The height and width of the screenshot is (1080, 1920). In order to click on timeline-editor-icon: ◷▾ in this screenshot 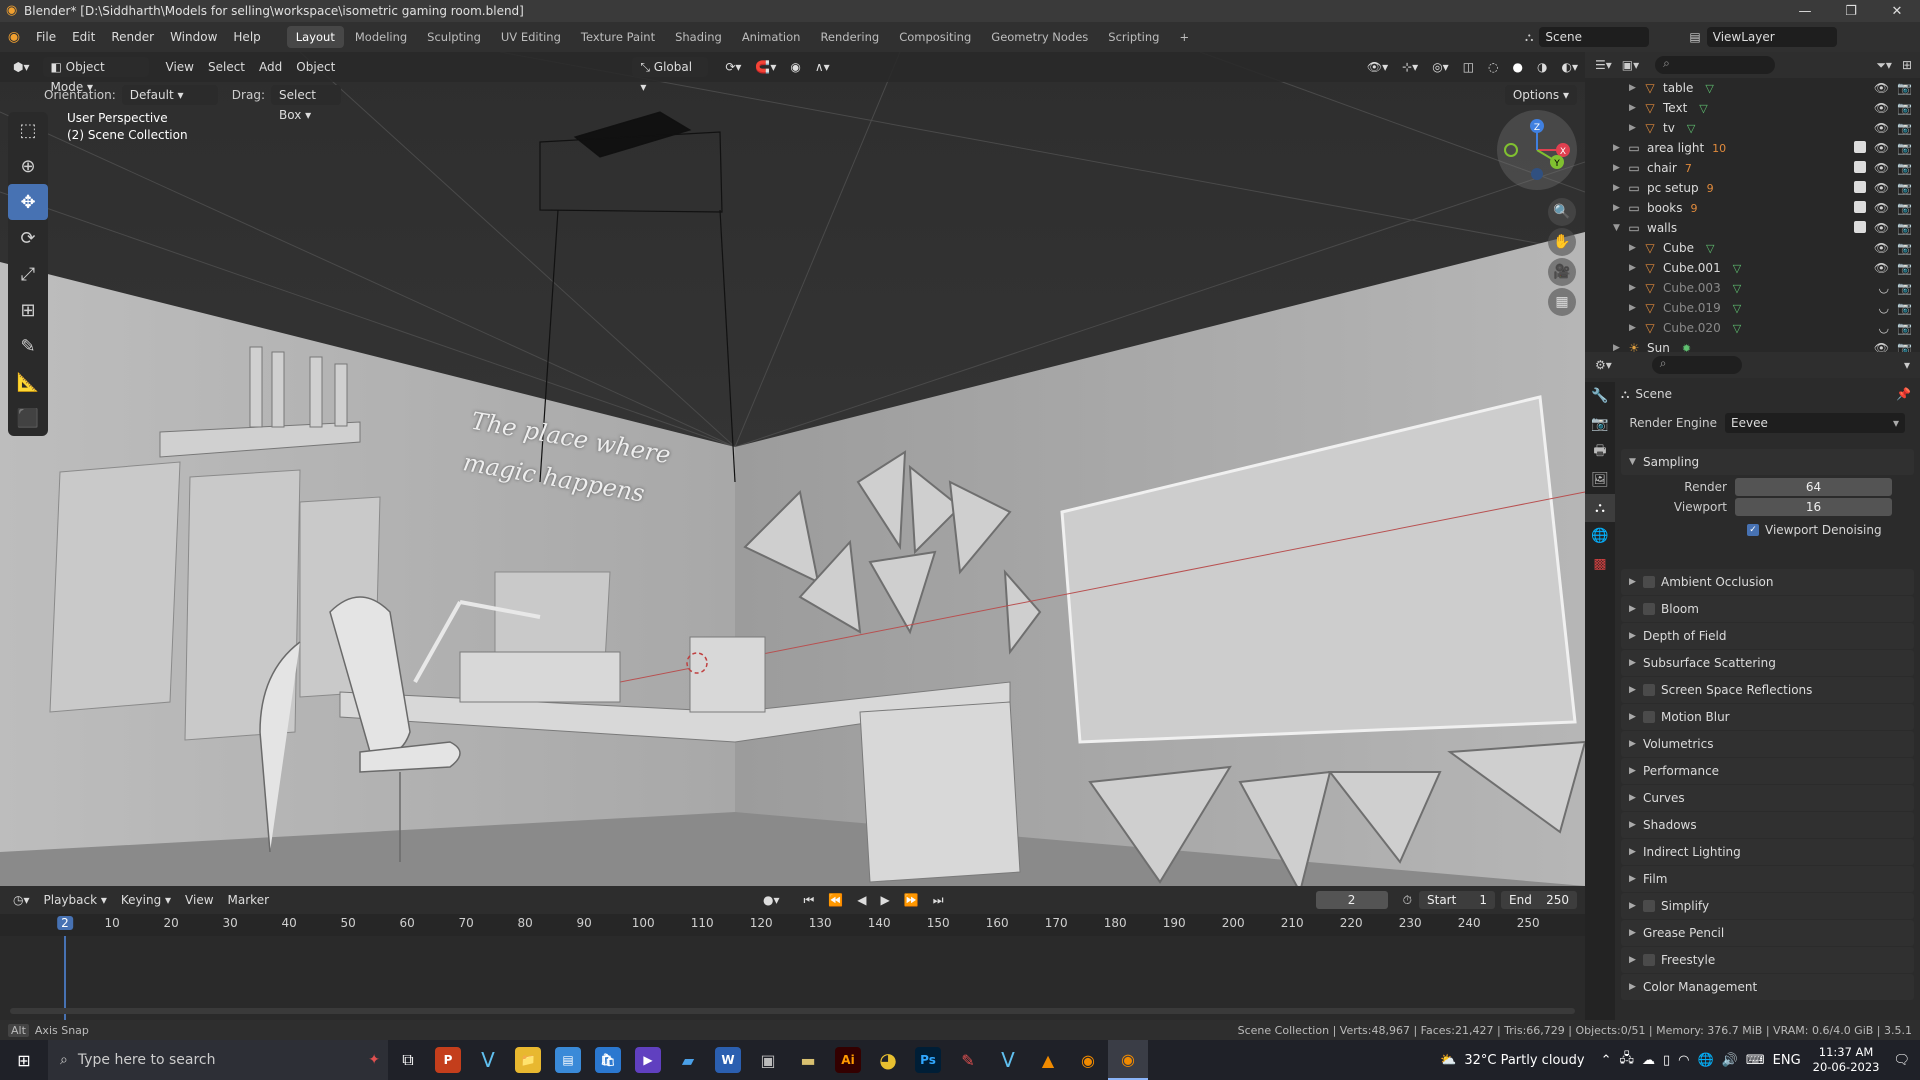, I will do `click(21, 900)`.